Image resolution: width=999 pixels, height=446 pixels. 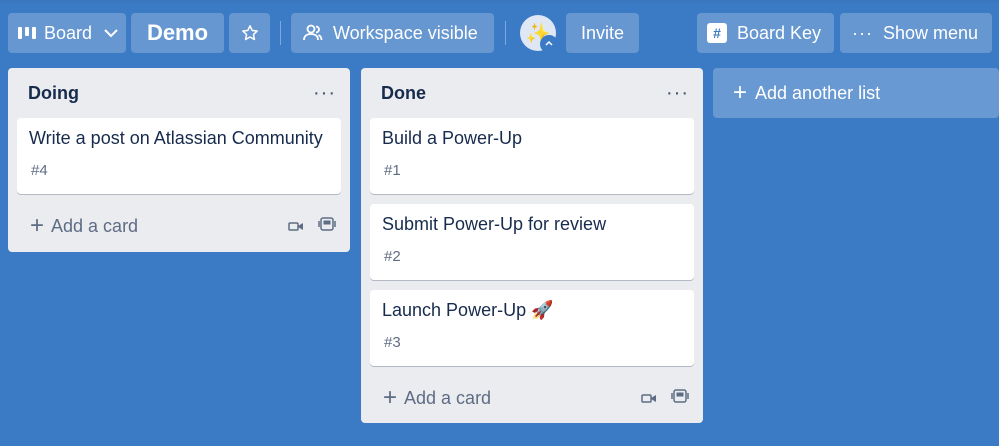 What do you see at coordinates (779, 32) in the screenshot?
I see `board-key-label: Board Key` at bounding box center [779, 32].